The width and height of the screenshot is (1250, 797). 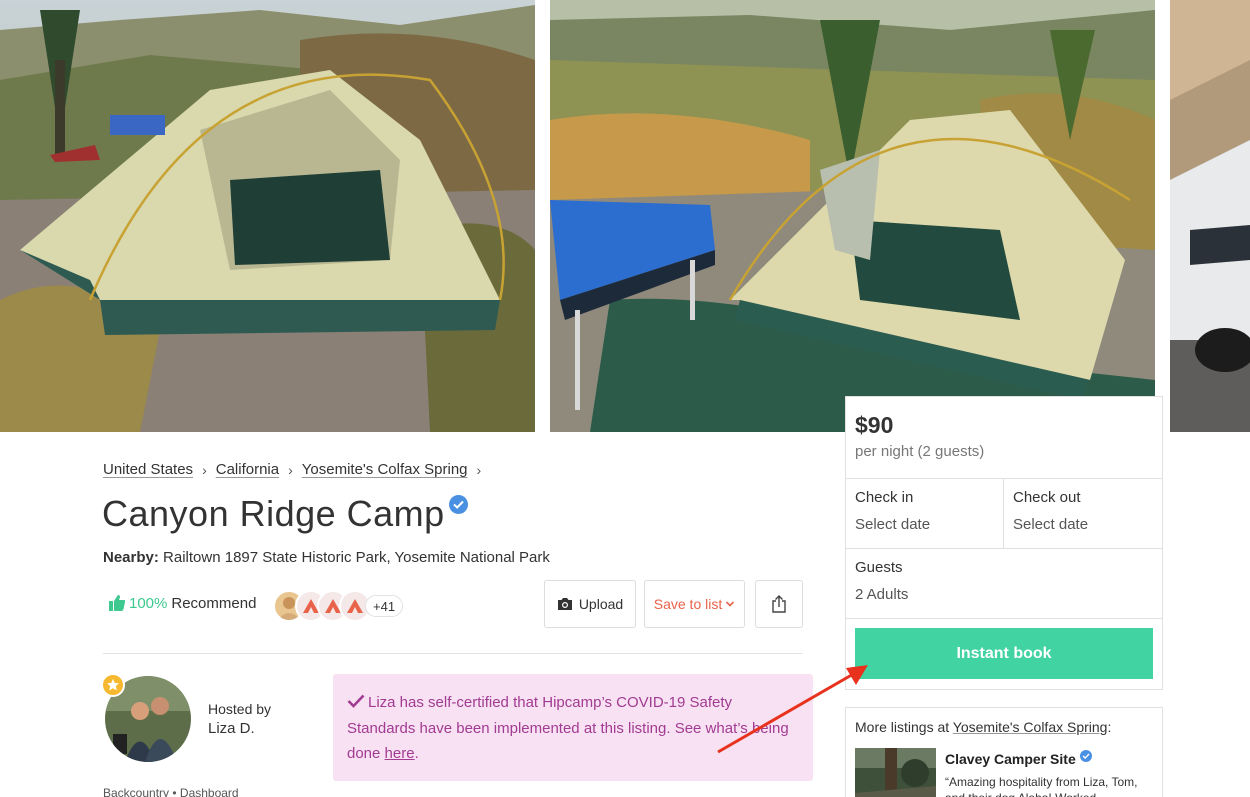 I want to click on save-label: Save to list, so click(x=688, y=604).